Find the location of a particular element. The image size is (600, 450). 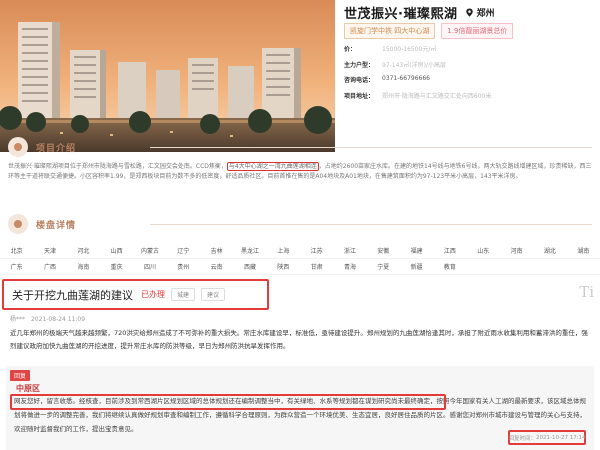

province-tab: 云南 is located at coordinates (216, 266).